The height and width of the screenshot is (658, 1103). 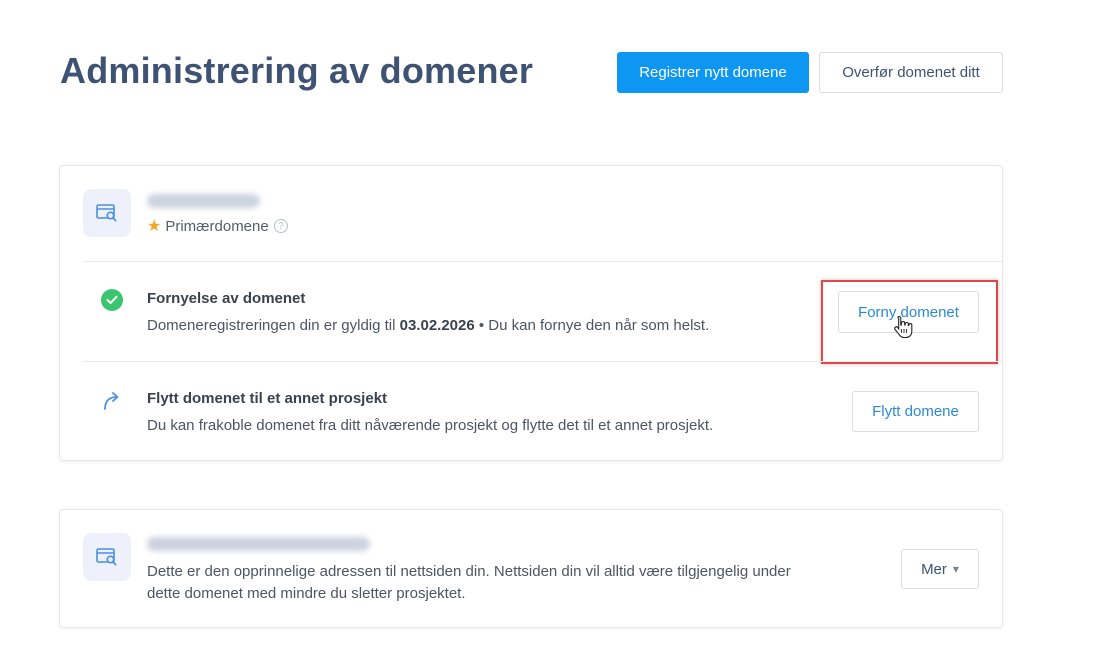 What do you see at coordinates (203, 201) in the screenshot?
I see `domain-name-blurred` at bounding box center [203, 201].